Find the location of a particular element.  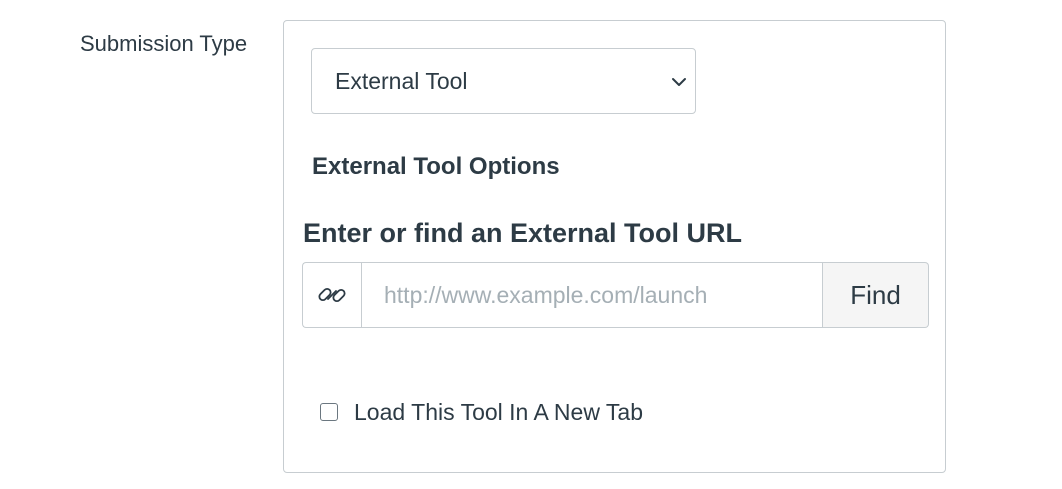

new-tab-checkbox-row: Load This Tool In A New Tab is located at coordinates (481, 412).